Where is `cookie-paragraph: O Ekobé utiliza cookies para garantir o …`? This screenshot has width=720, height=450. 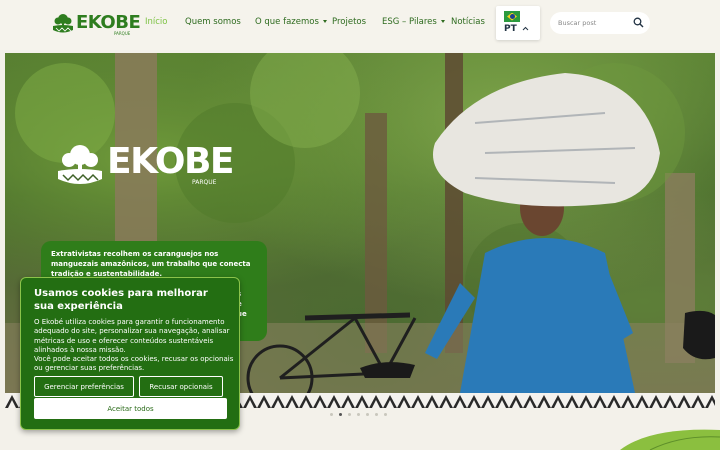 cookie-paragraph: O Ekobé utiliza cookies para garantir o … is located at coordinates (132, 336).